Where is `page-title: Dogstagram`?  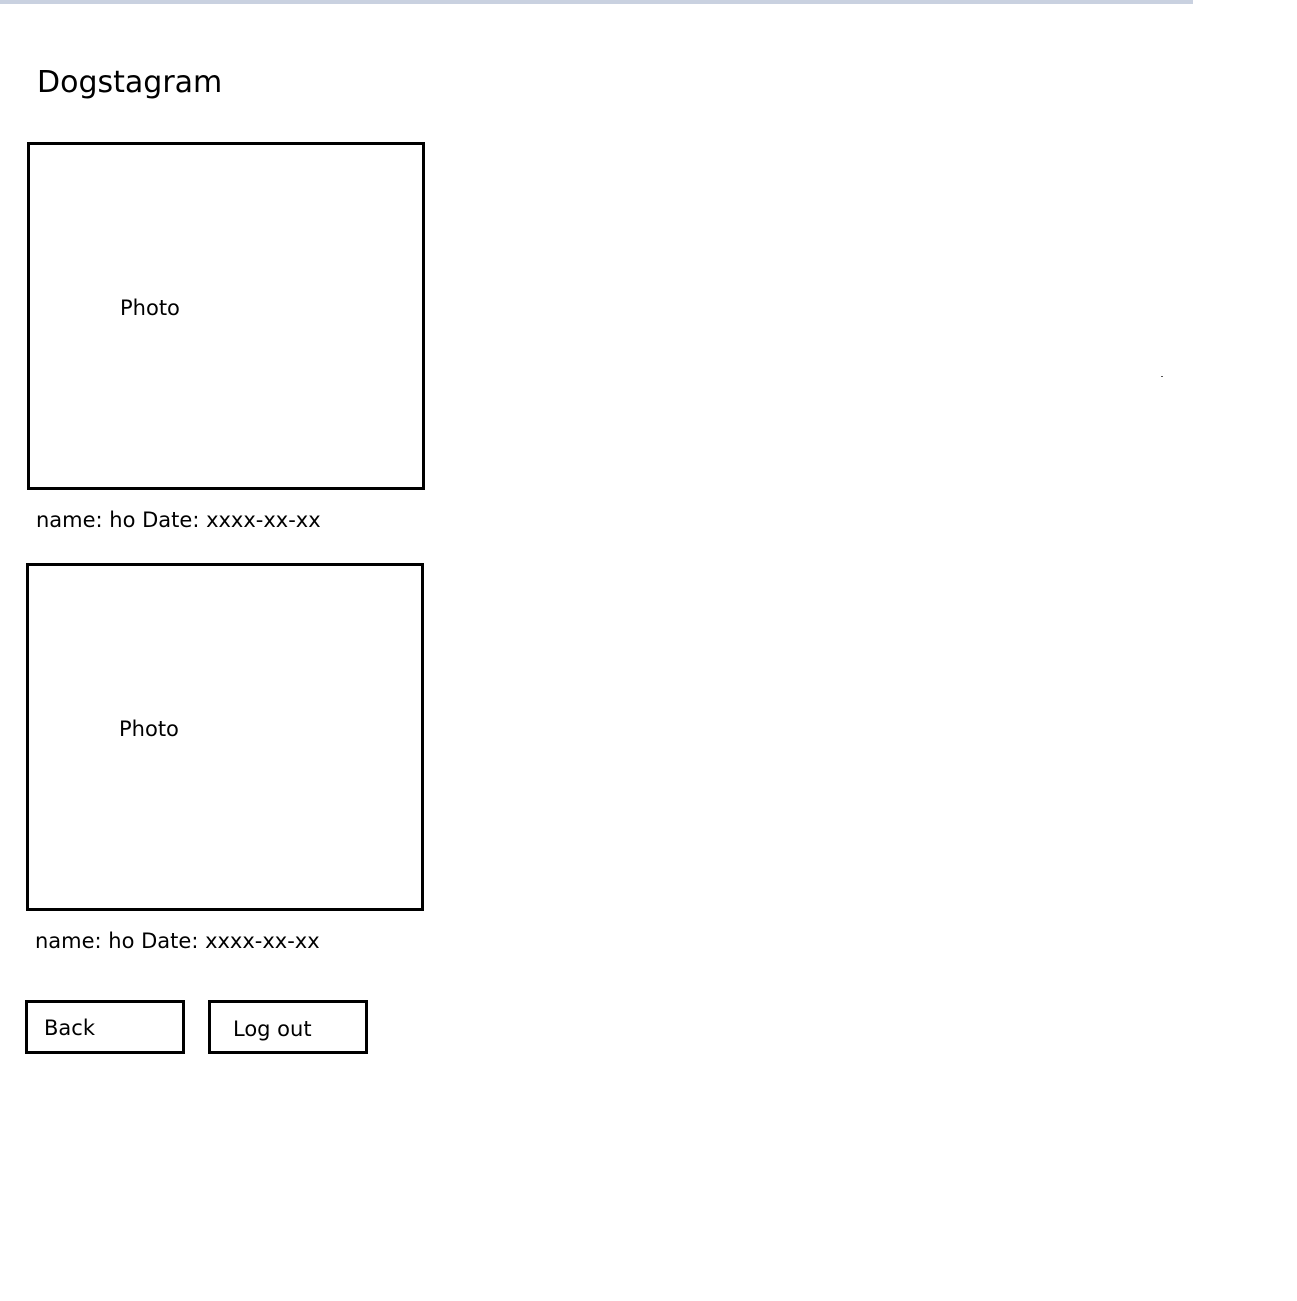 page-title: Dogstagram is located at coordinates (130, 82).